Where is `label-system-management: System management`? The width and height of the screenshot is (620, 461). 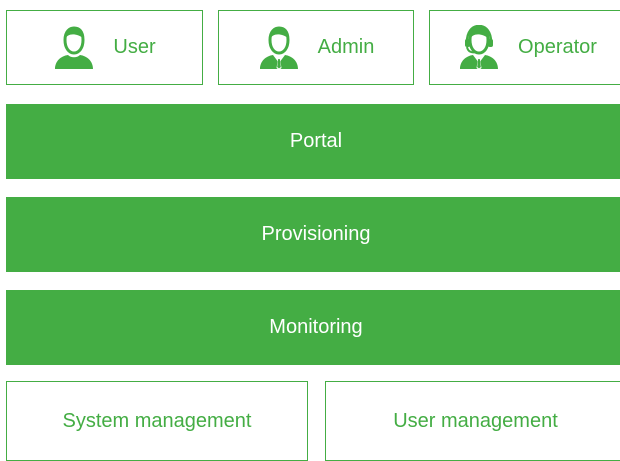 label-system-management: System management is located at coordinates (157, 420).